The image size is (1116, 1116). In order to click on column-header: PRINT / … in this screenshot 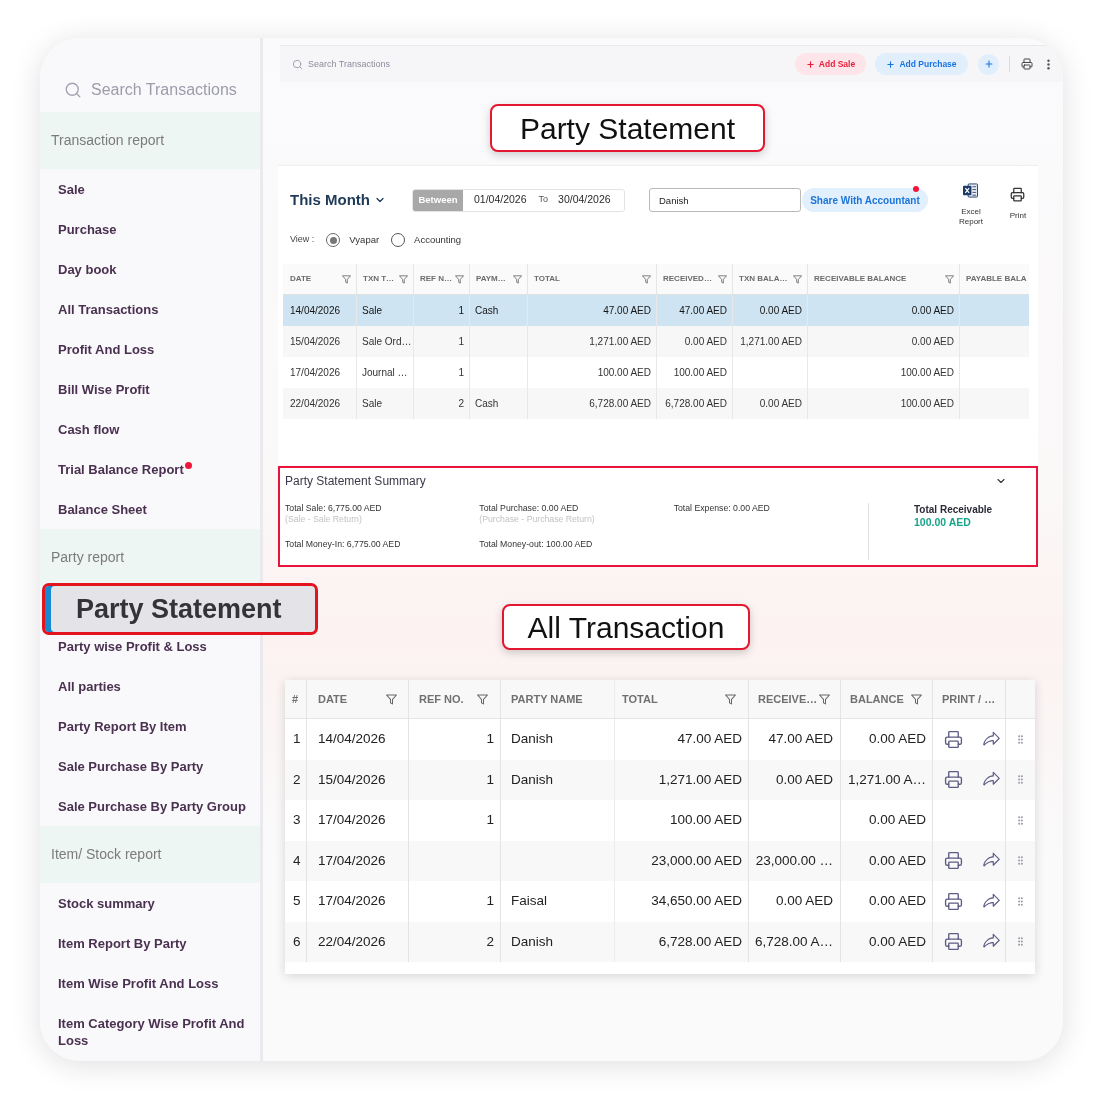, I will do `click(969, 699)`.